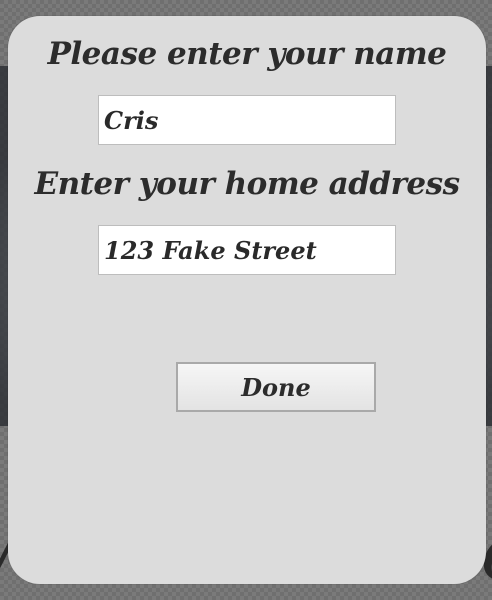 This screenshot has height=600, width=492. Describe the element at coordinates (247, 54) in the screenshot. I see `name-prompt-label: Please enter your name` at that location.